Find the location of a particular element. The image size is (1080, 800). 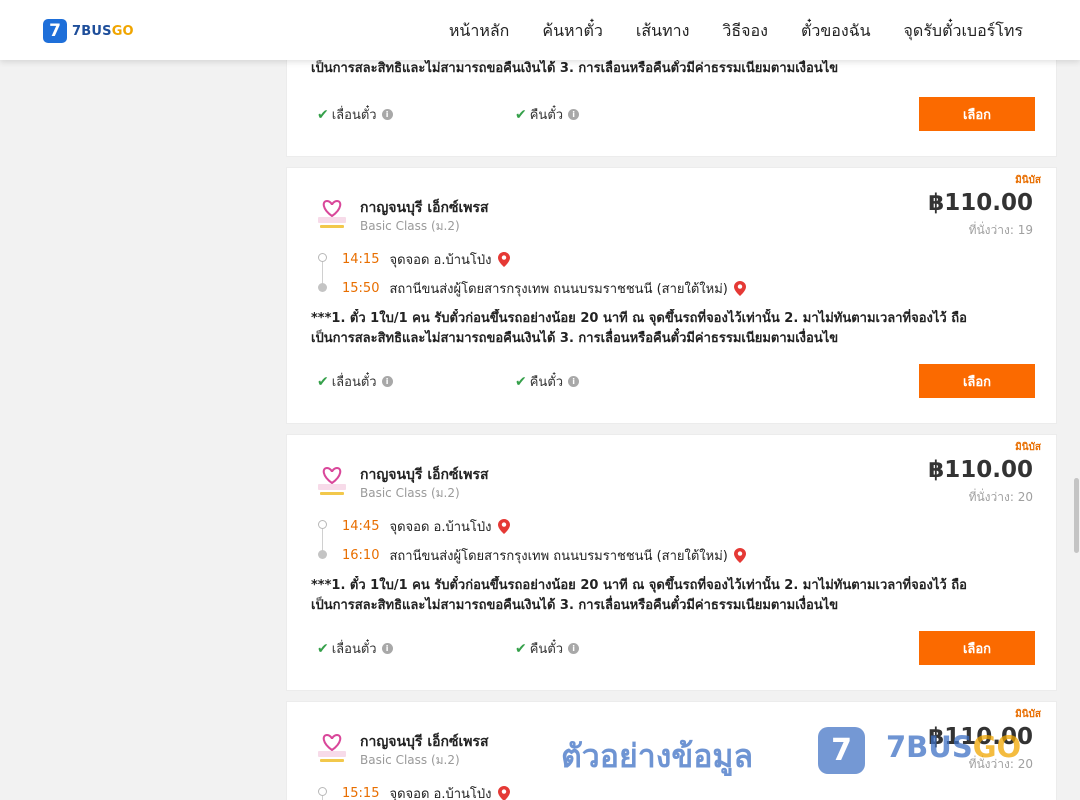

scrollbar-thumb is located at coordinates (1076, 515).